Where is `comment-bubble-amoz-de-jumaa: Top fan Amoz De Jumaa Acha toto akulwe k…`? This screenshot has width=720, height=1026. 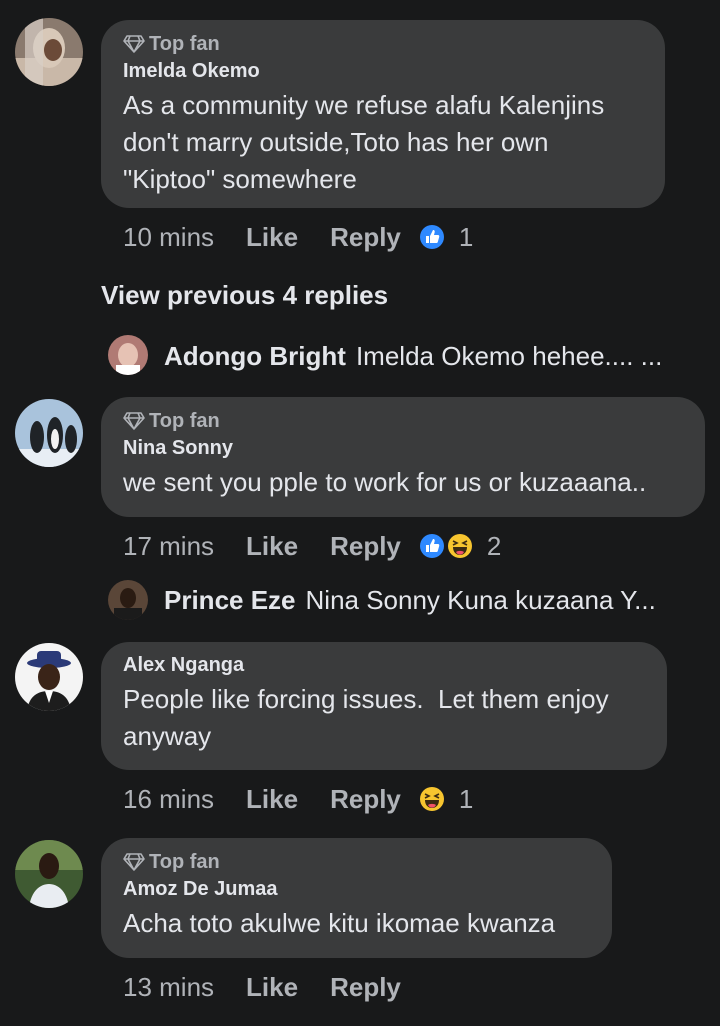
comment-bubble-amoz-de-jumaa: Top fan Amoz De Jumaa Acha toto akulwe k… is located at coordinates (356, 898).